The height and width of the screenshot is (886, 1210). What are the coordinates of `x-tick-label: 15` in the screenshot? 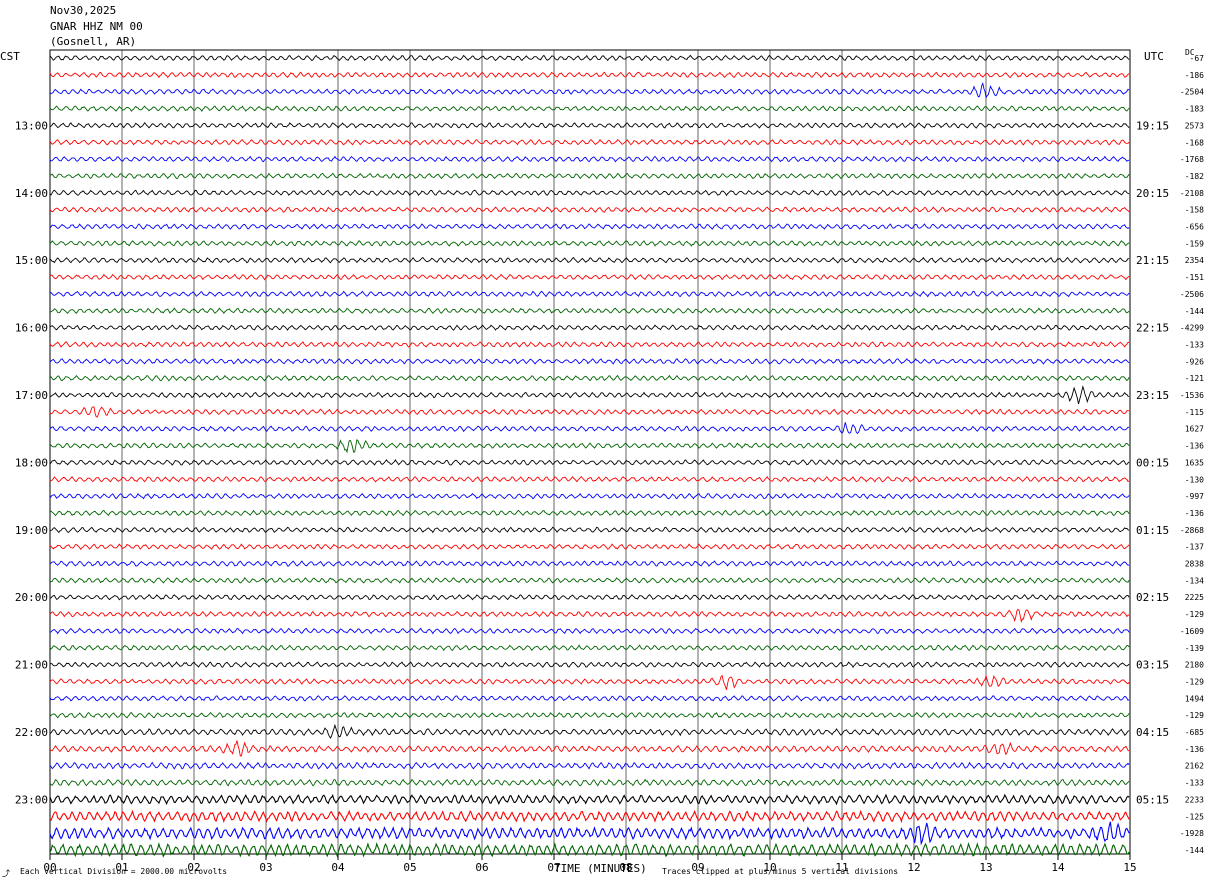 It's located at (1129, 867).